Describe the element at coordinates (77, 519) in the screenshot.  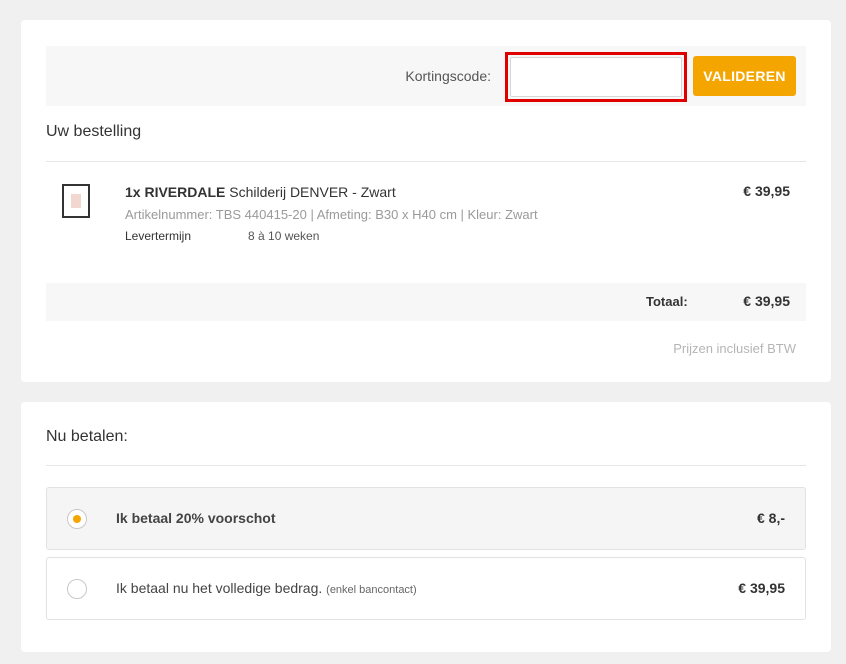
I see `radio-deposit` at that location.